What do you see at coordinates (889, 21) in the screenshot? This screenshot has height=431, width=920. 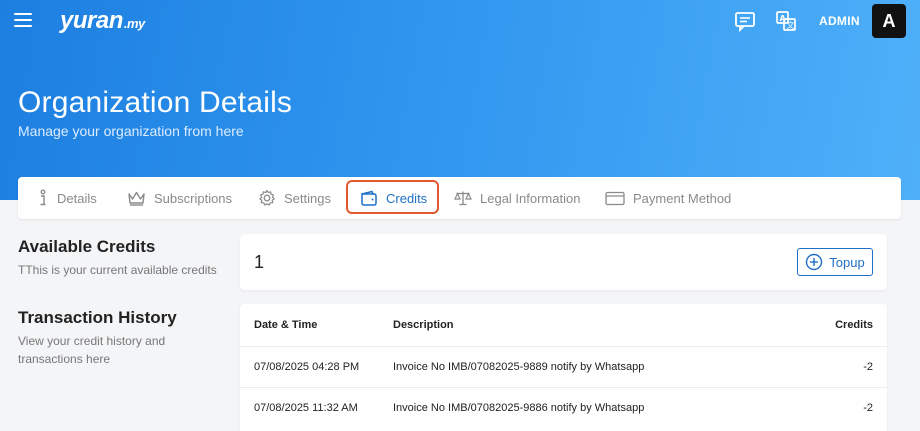 I see `avatar: A` at bounding box center [889, 21].